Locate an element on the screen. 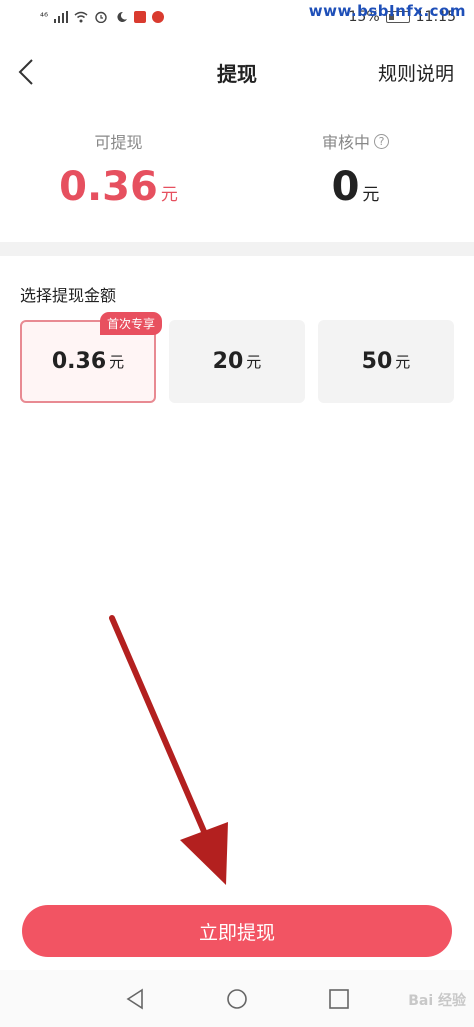  recents-square-icon is located at coordinates (339, 999).